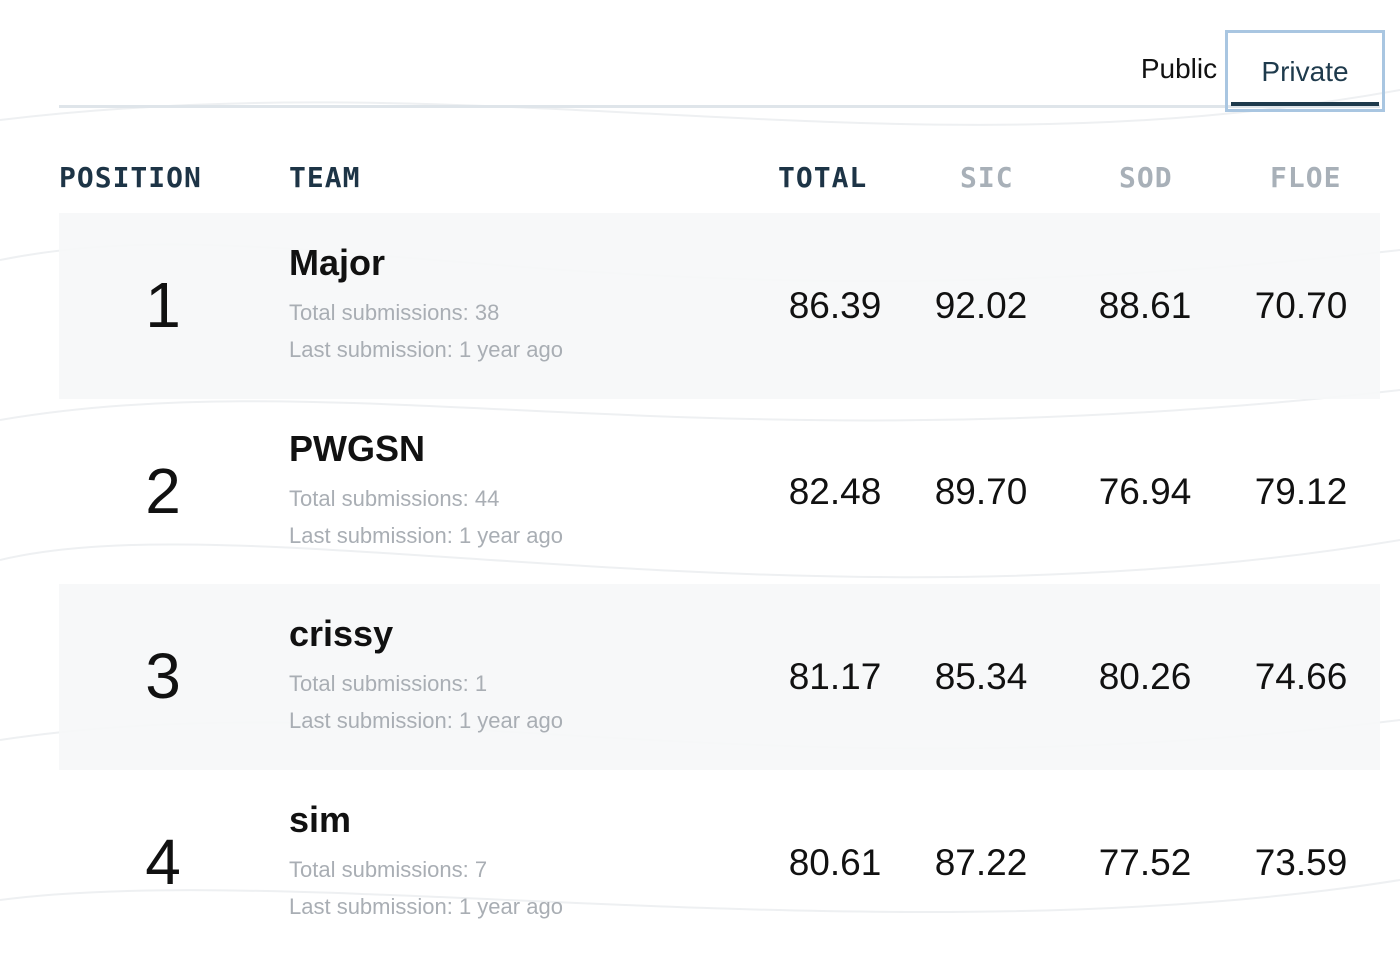 This screenshot has height=960, width=1400. I want to click on score-total: 81.17, so click(835, 676).